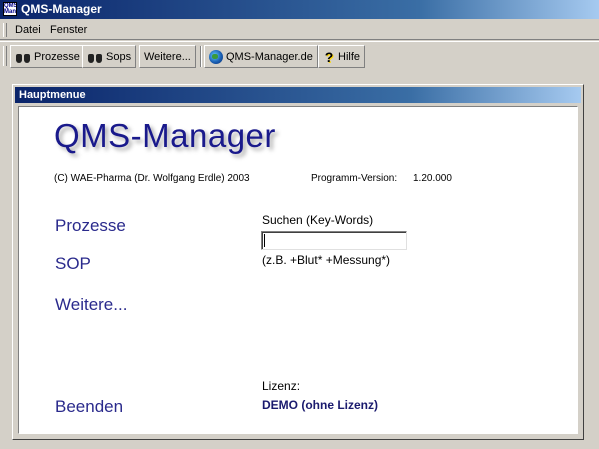 The height and width of the screenshot is (449, 599). Describe the element at coordinates (57, 56) in the screenshot. I see `toolbar-prozesse-label: Prozesse` at that location.